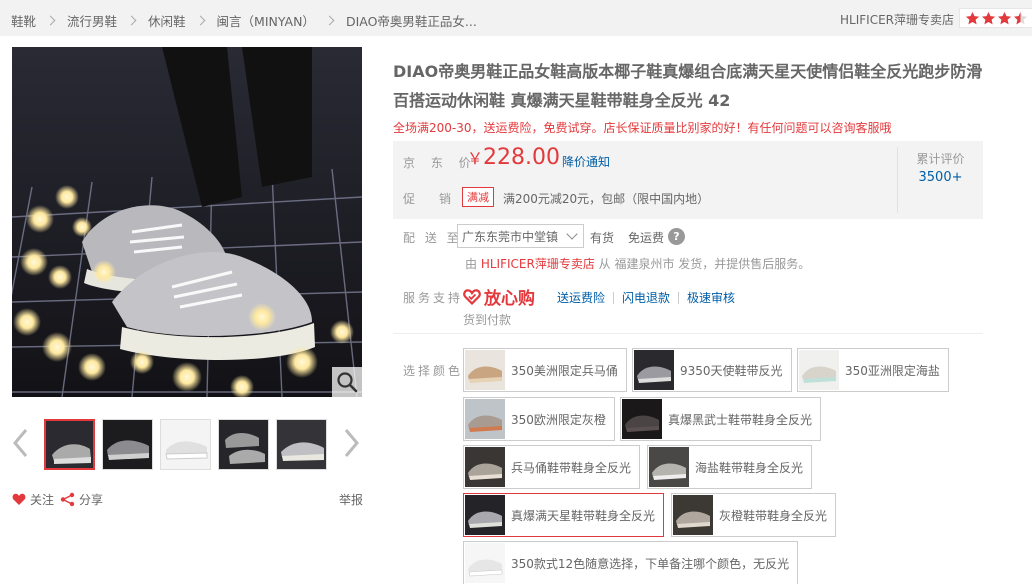 This screenshot has height=584, width=1032. I want to click on share-button: 分享, so click(81, 499).